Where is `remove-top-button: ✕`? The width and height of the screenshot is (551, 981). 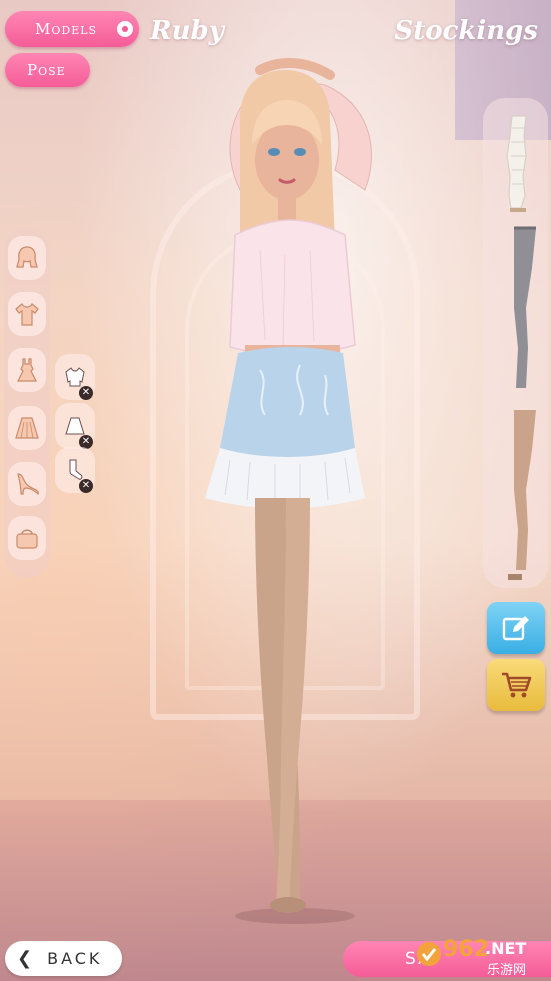
remove-top-button: ✕ is located at coordinates (86, 393).